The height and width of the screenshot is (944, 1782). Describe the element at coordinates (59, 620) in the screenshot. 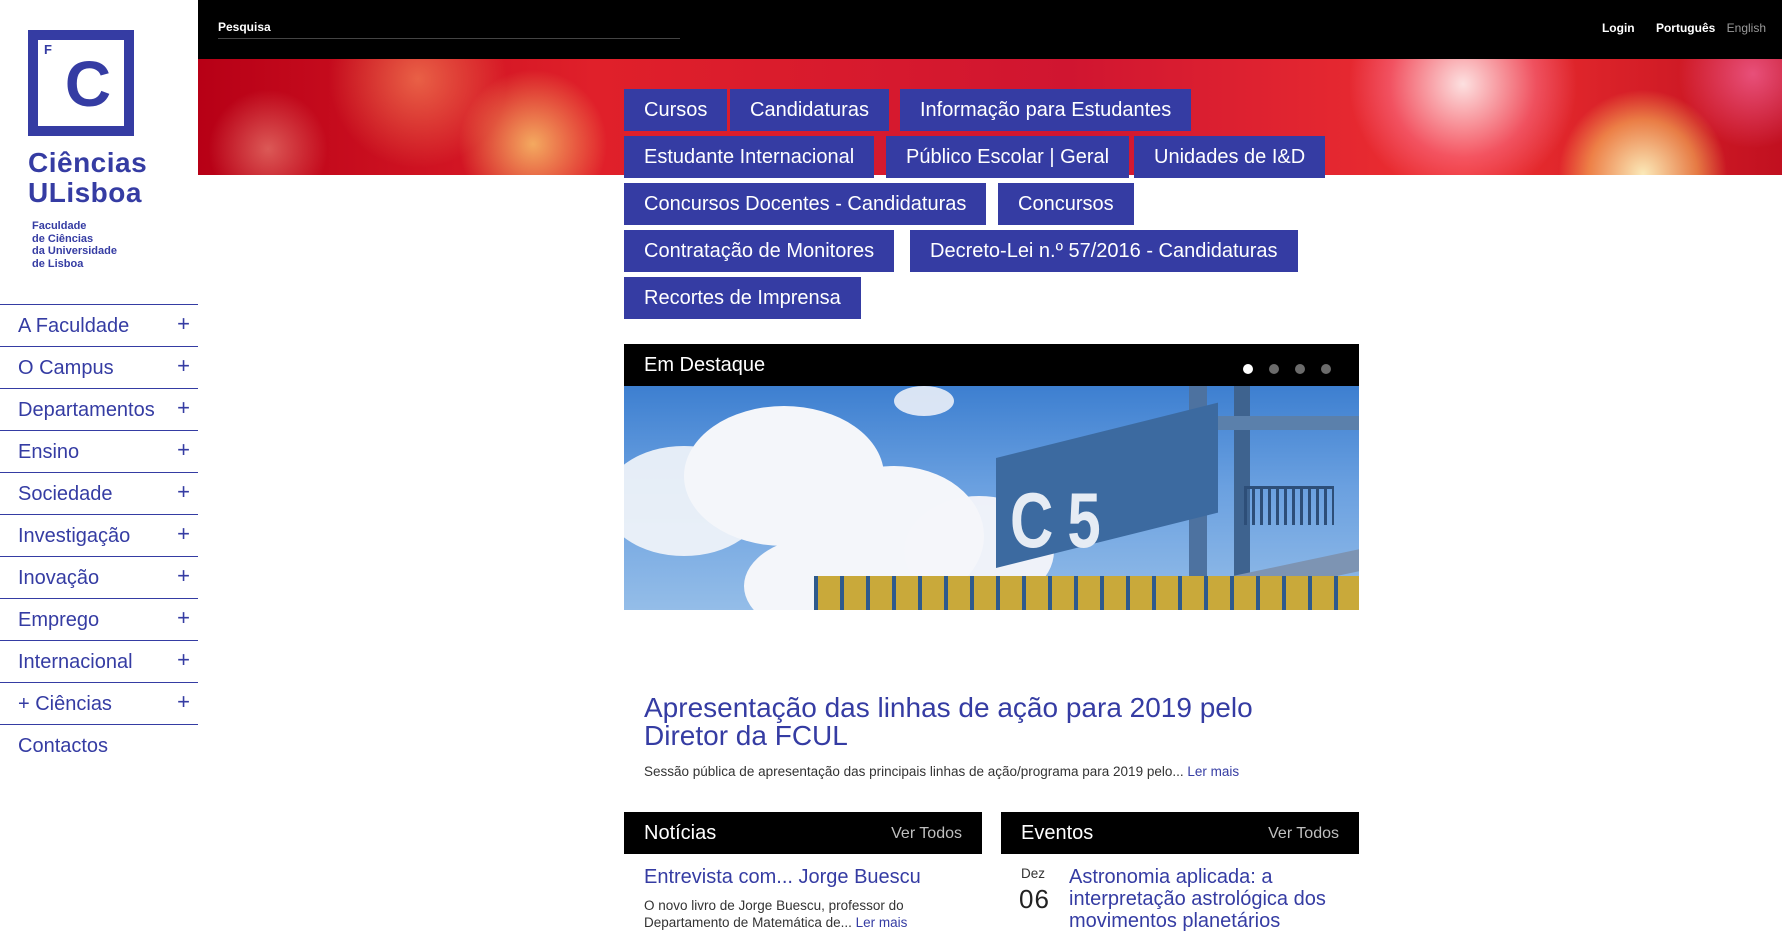

I see `sidebar-item-label: Emprego` at that location.